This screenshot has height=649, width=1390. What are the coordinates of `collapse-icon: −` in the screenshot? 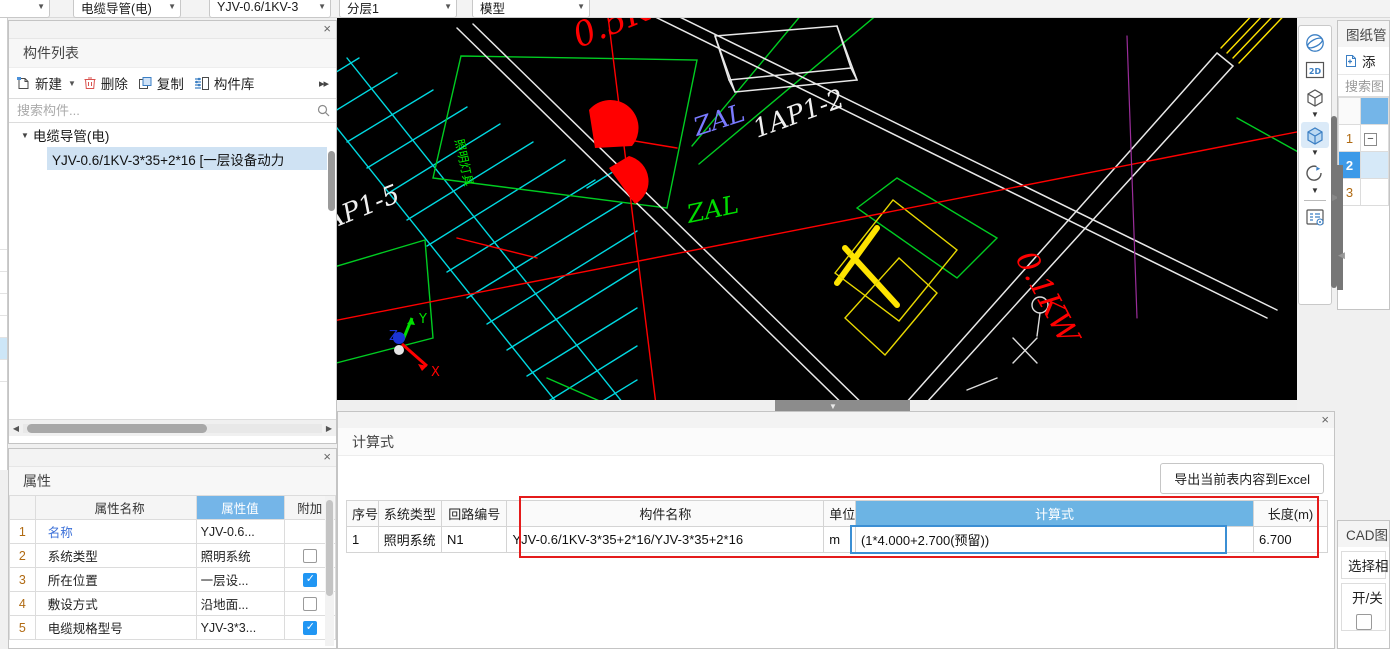 It's located at (1370, 139).